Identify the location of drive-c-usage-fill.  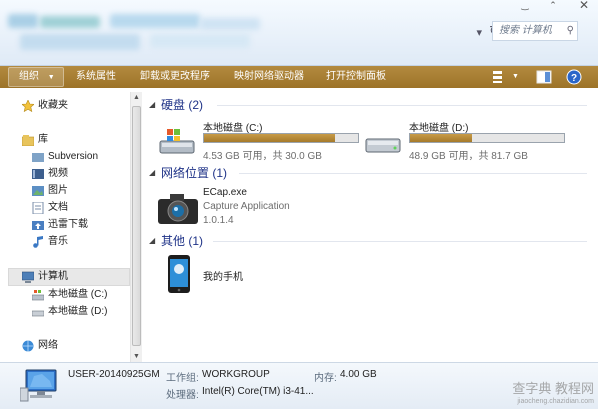
(269, 138).